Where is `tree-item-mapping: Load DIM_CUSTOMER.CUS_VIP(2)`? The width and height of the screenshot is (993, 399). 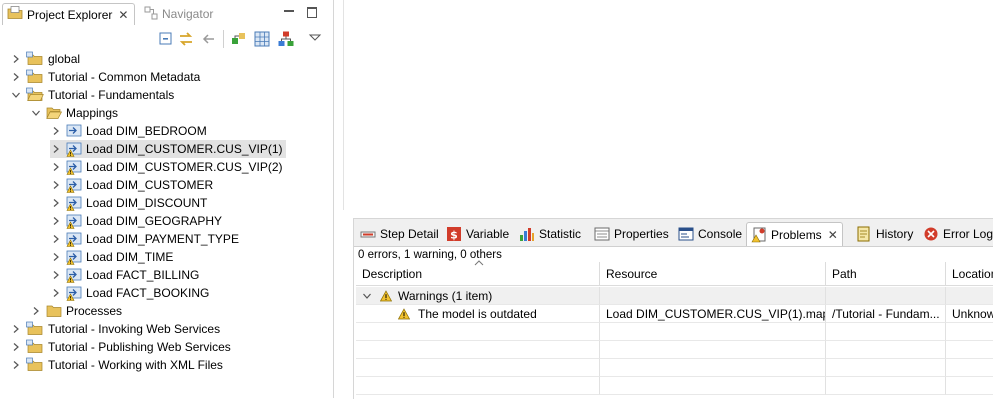
tree-item-mapping: Load DIM_CUSTOMER.CUS_VIP(2) is located at coordinates (168, 167).